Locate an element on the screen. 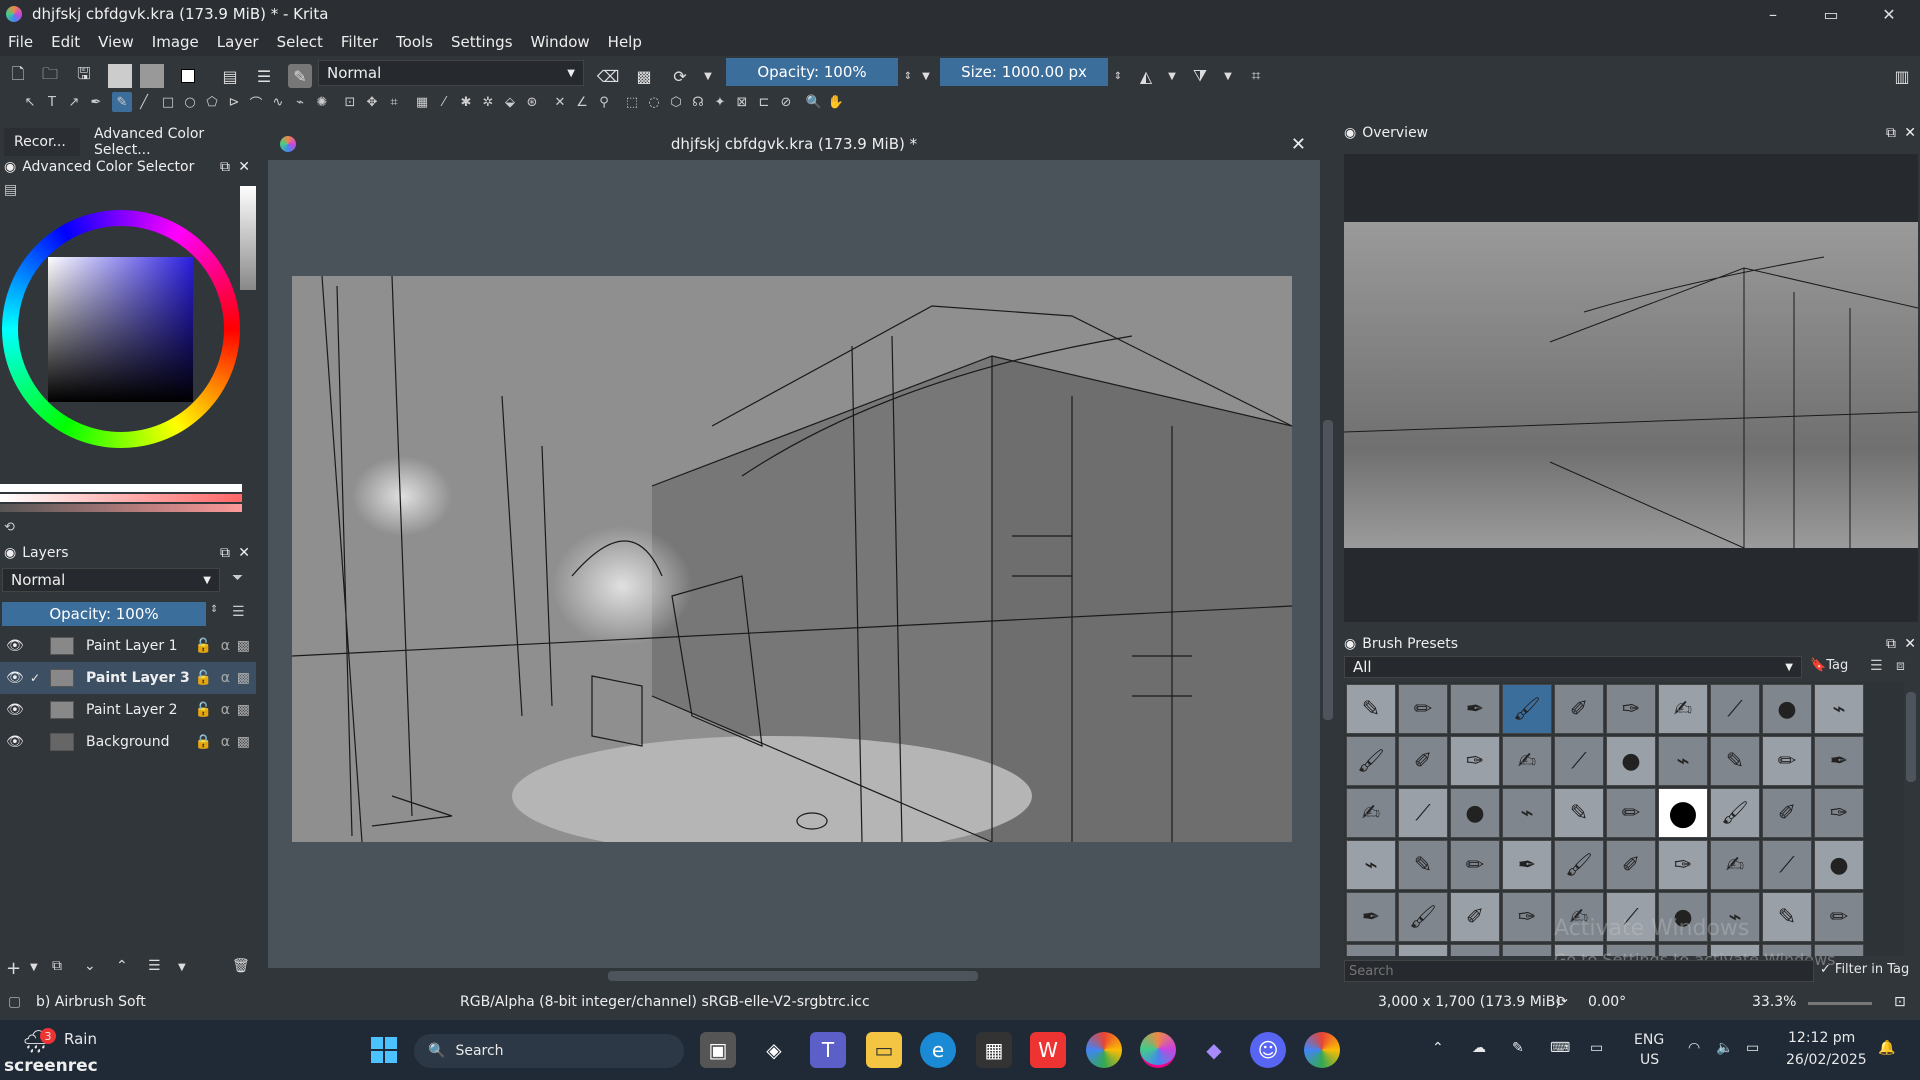 This screenshot has width=1920, height=1080. zoom-slider is located at coordinates (1840, 1003).